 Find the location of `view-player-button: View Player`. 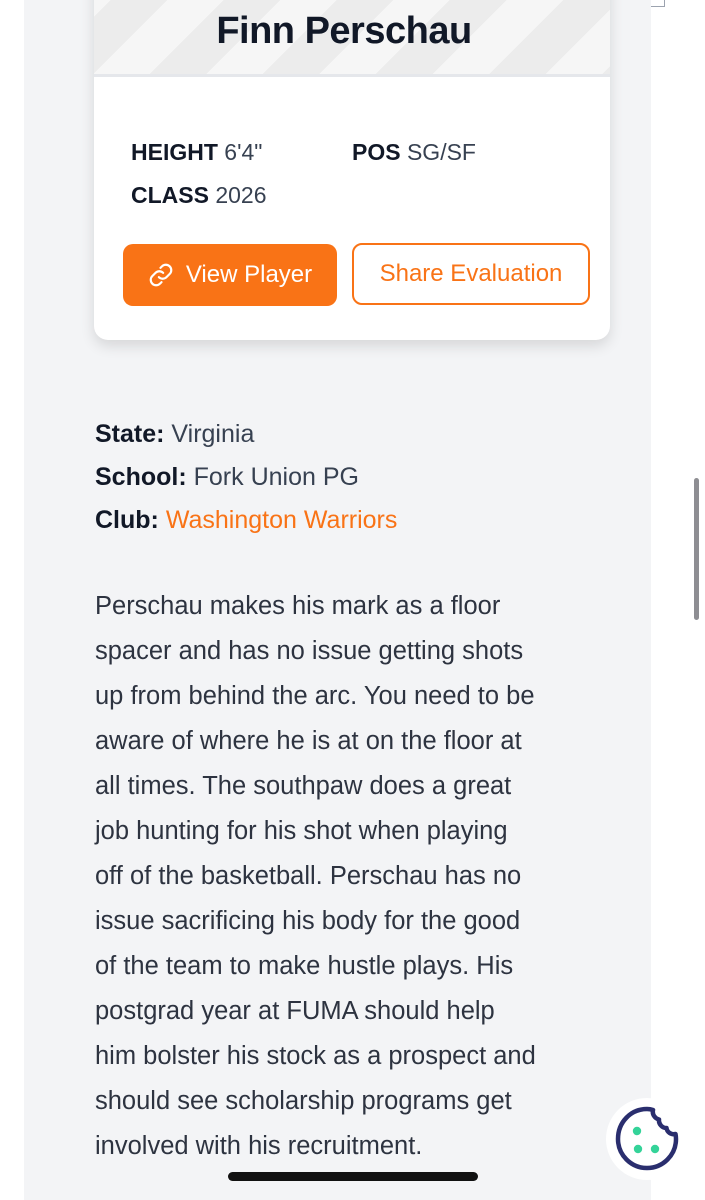

view-player-button: View Player is located at coordinates (230, 275).